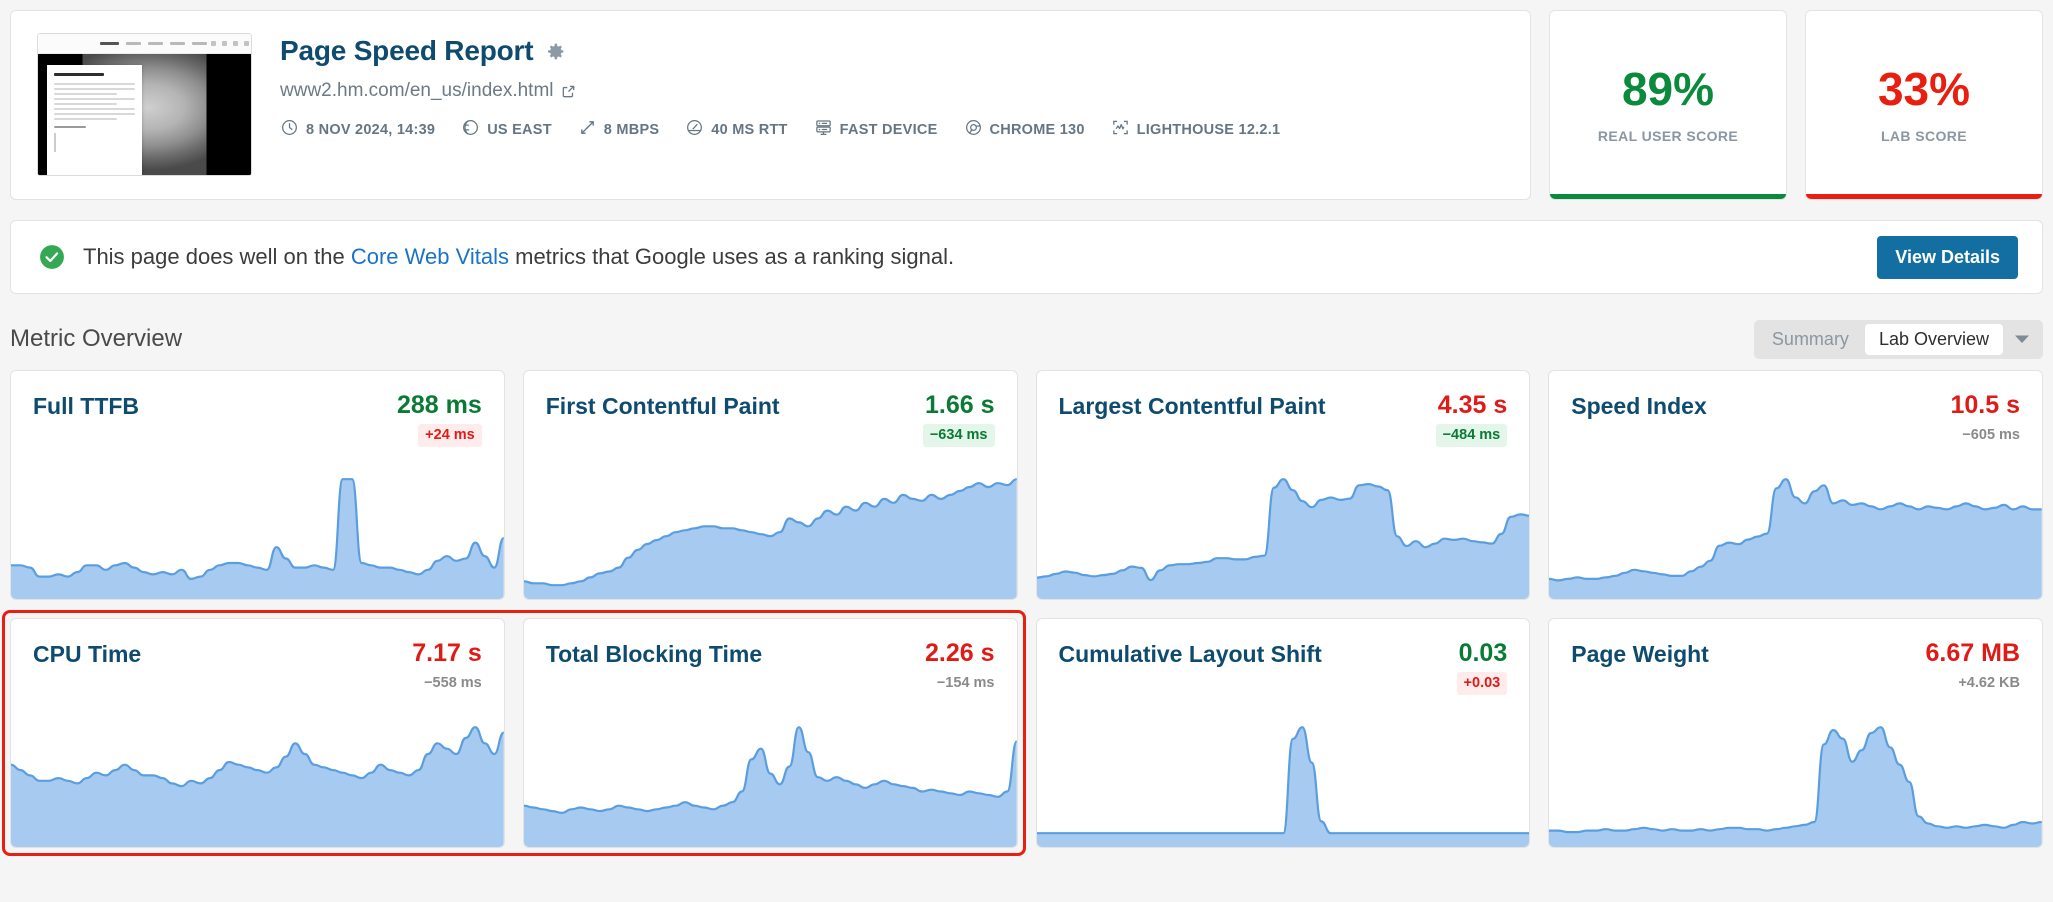 The width and height of the screenshot is (2053, 902). Describe the element at coordinates (1192, 406) in the screenshot. I see `metric-name: Largest Contentful Paint` at that location.